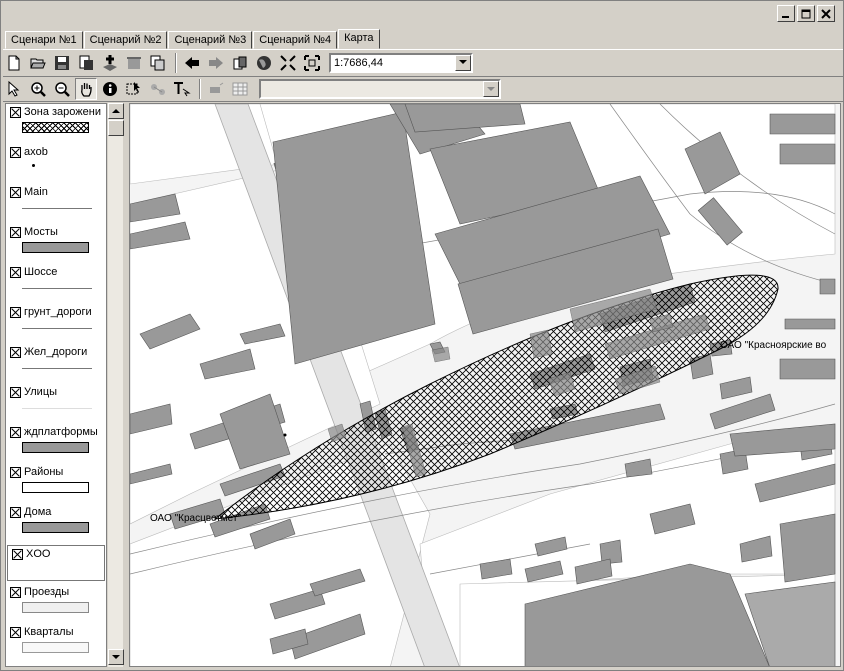 Image resolution: width=844 pixels, height=671 pixels. I want to click on legend-label: axob, so click(36, 152).